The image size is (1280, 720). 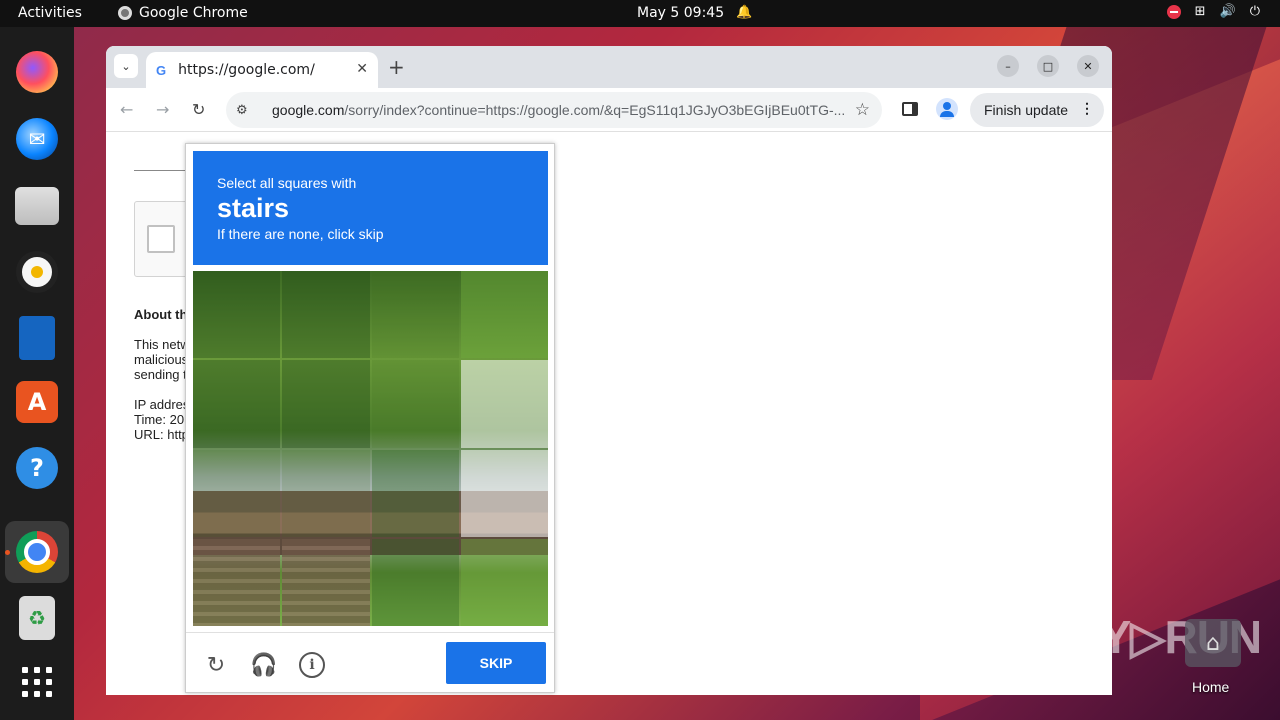 I want to click on tab-strip: ⌄ G https://google.com/ ✕ + – □ ✕, so click(x=609, y=67).